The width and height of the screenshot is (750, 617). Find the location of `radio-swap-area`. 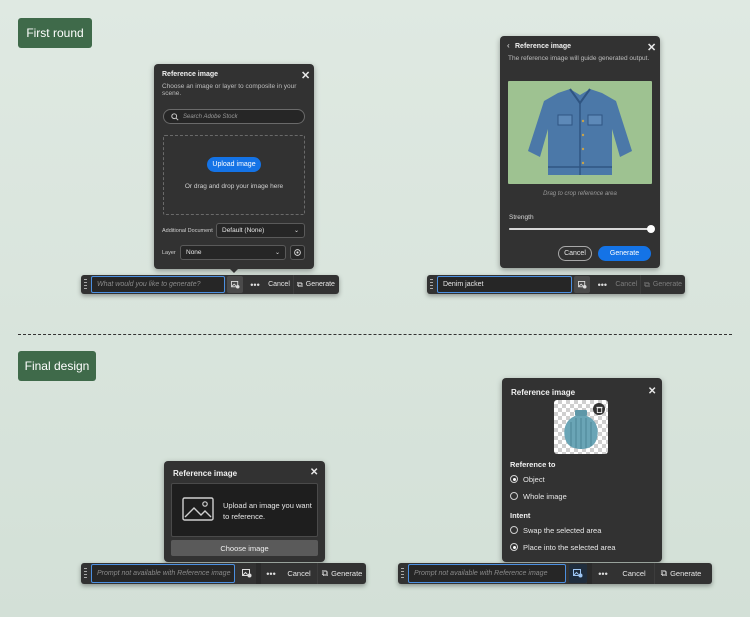

radio-swap-area is located at coordinates (514, 530).